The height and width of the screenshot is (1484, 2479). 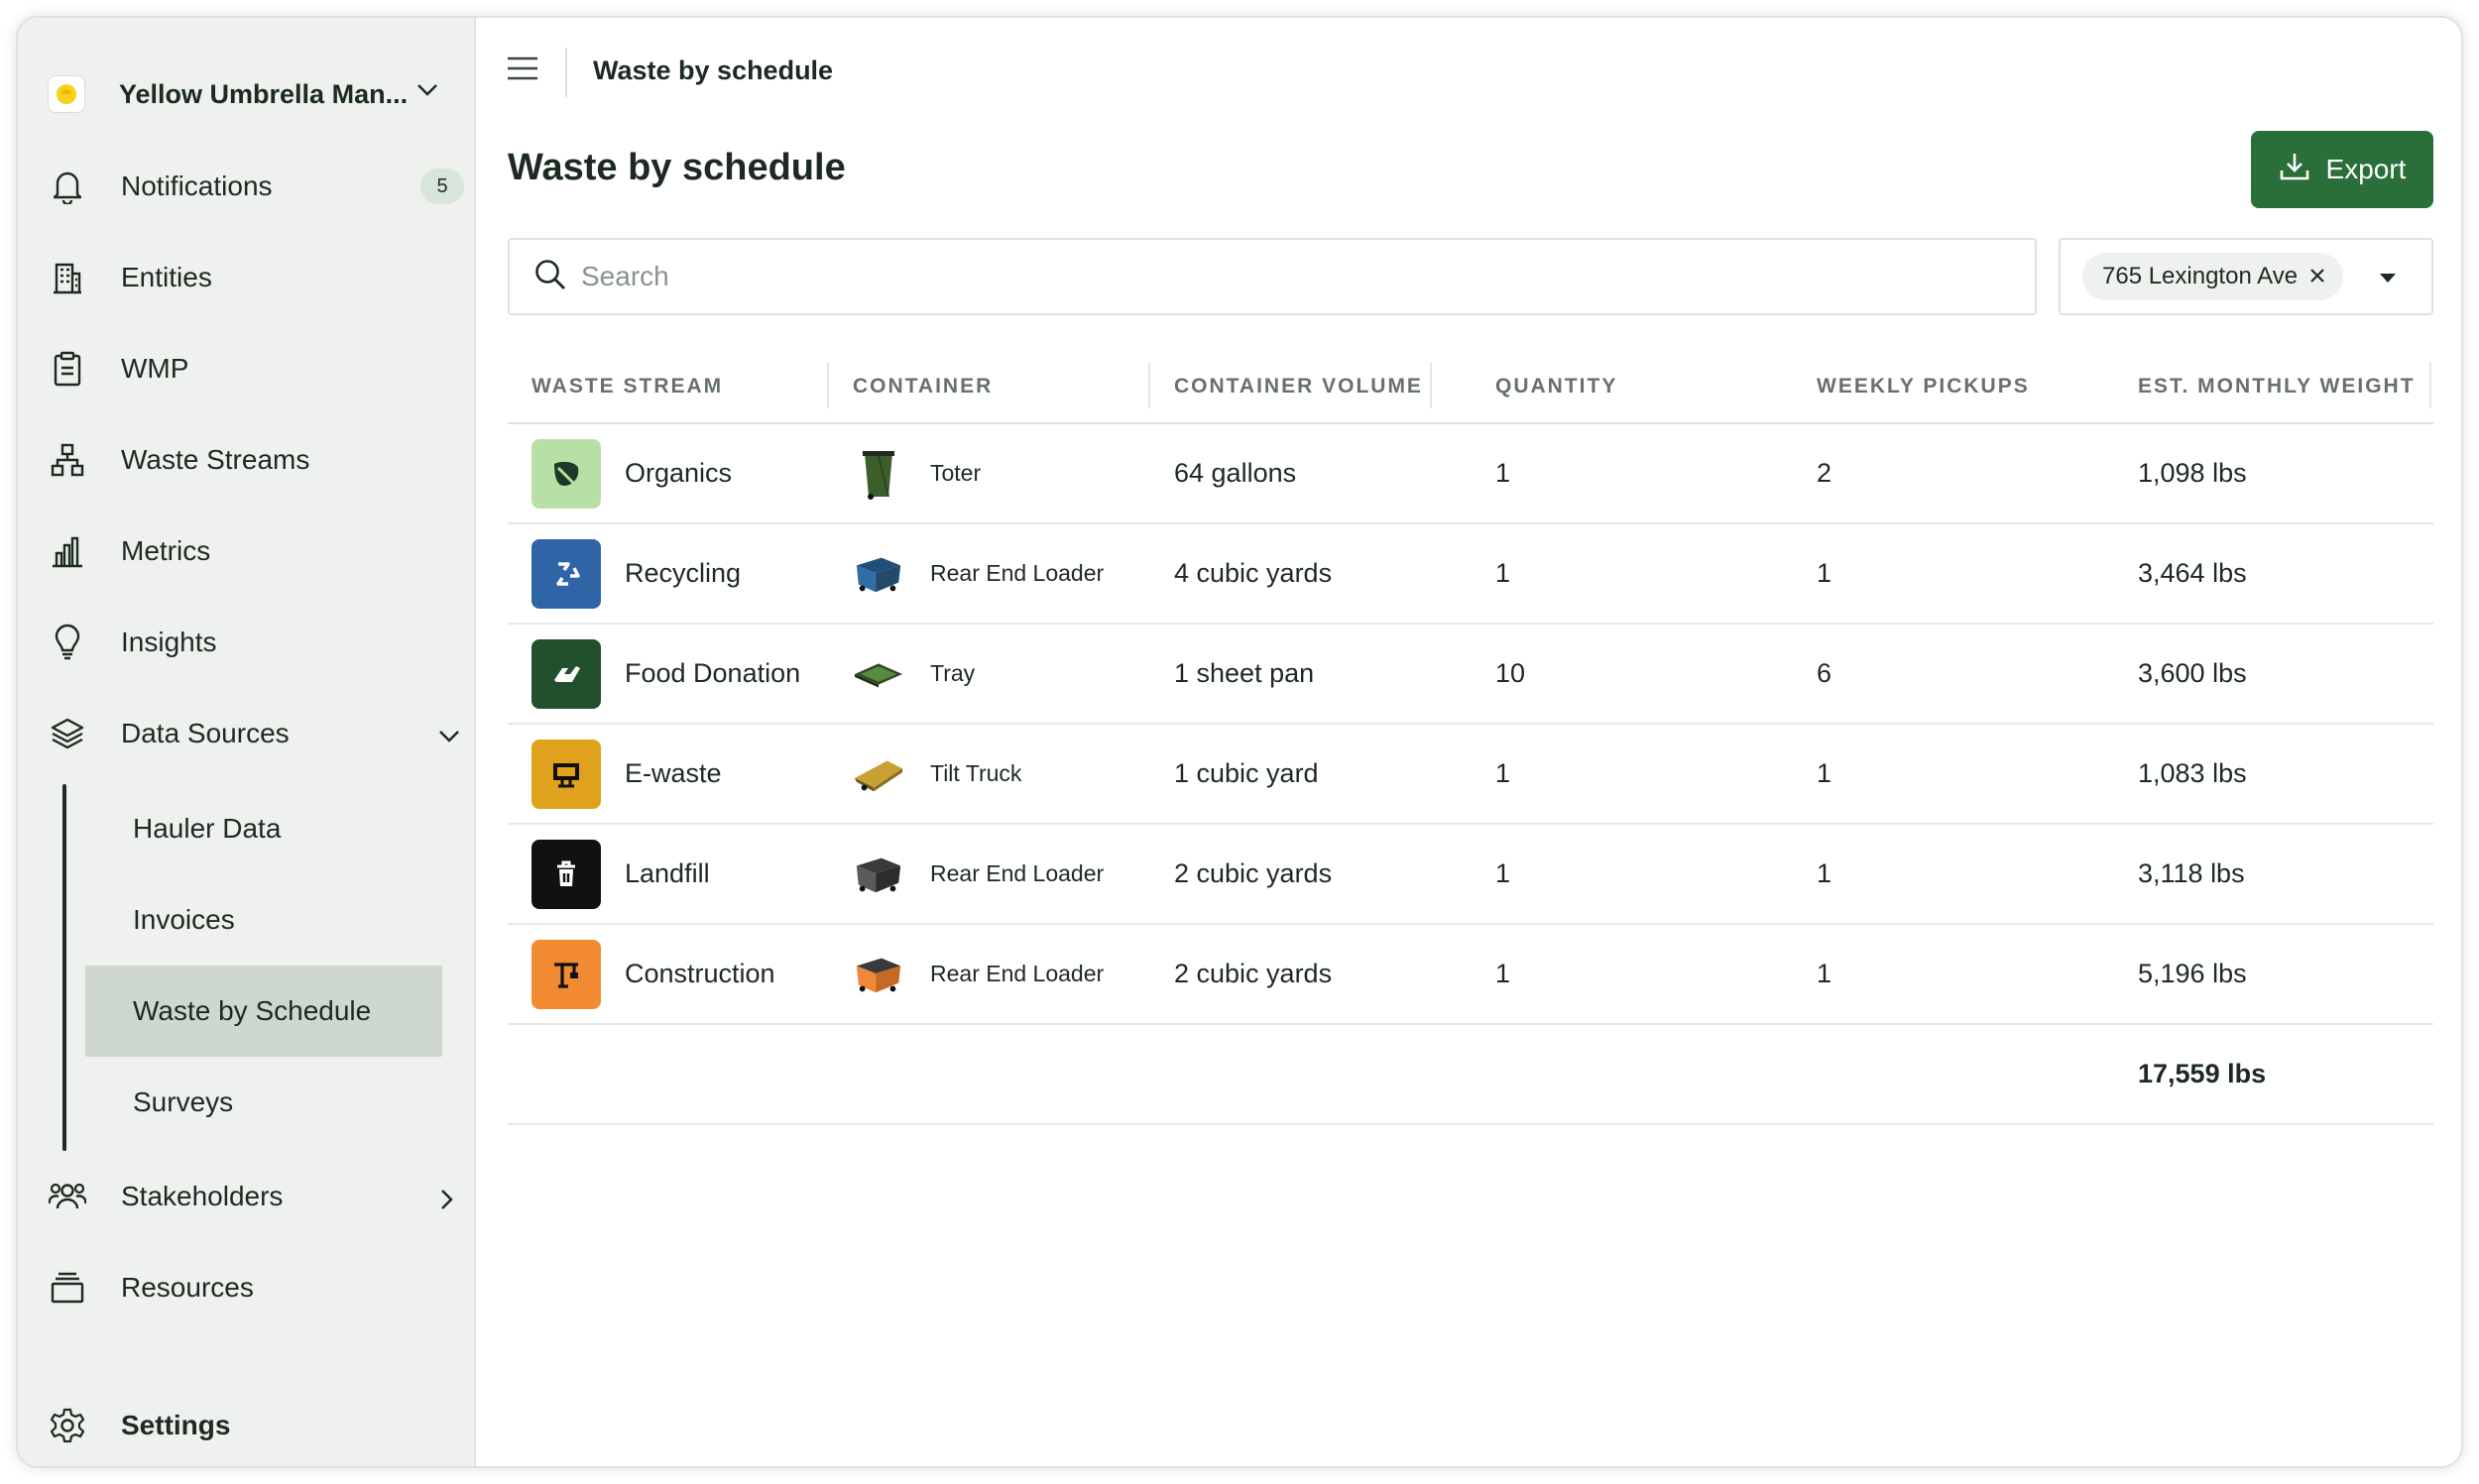 What do you see at coordinates (525, 72) in the screenshot?
I see `hamburger-menu-icon` at bounding box center [525, 72].